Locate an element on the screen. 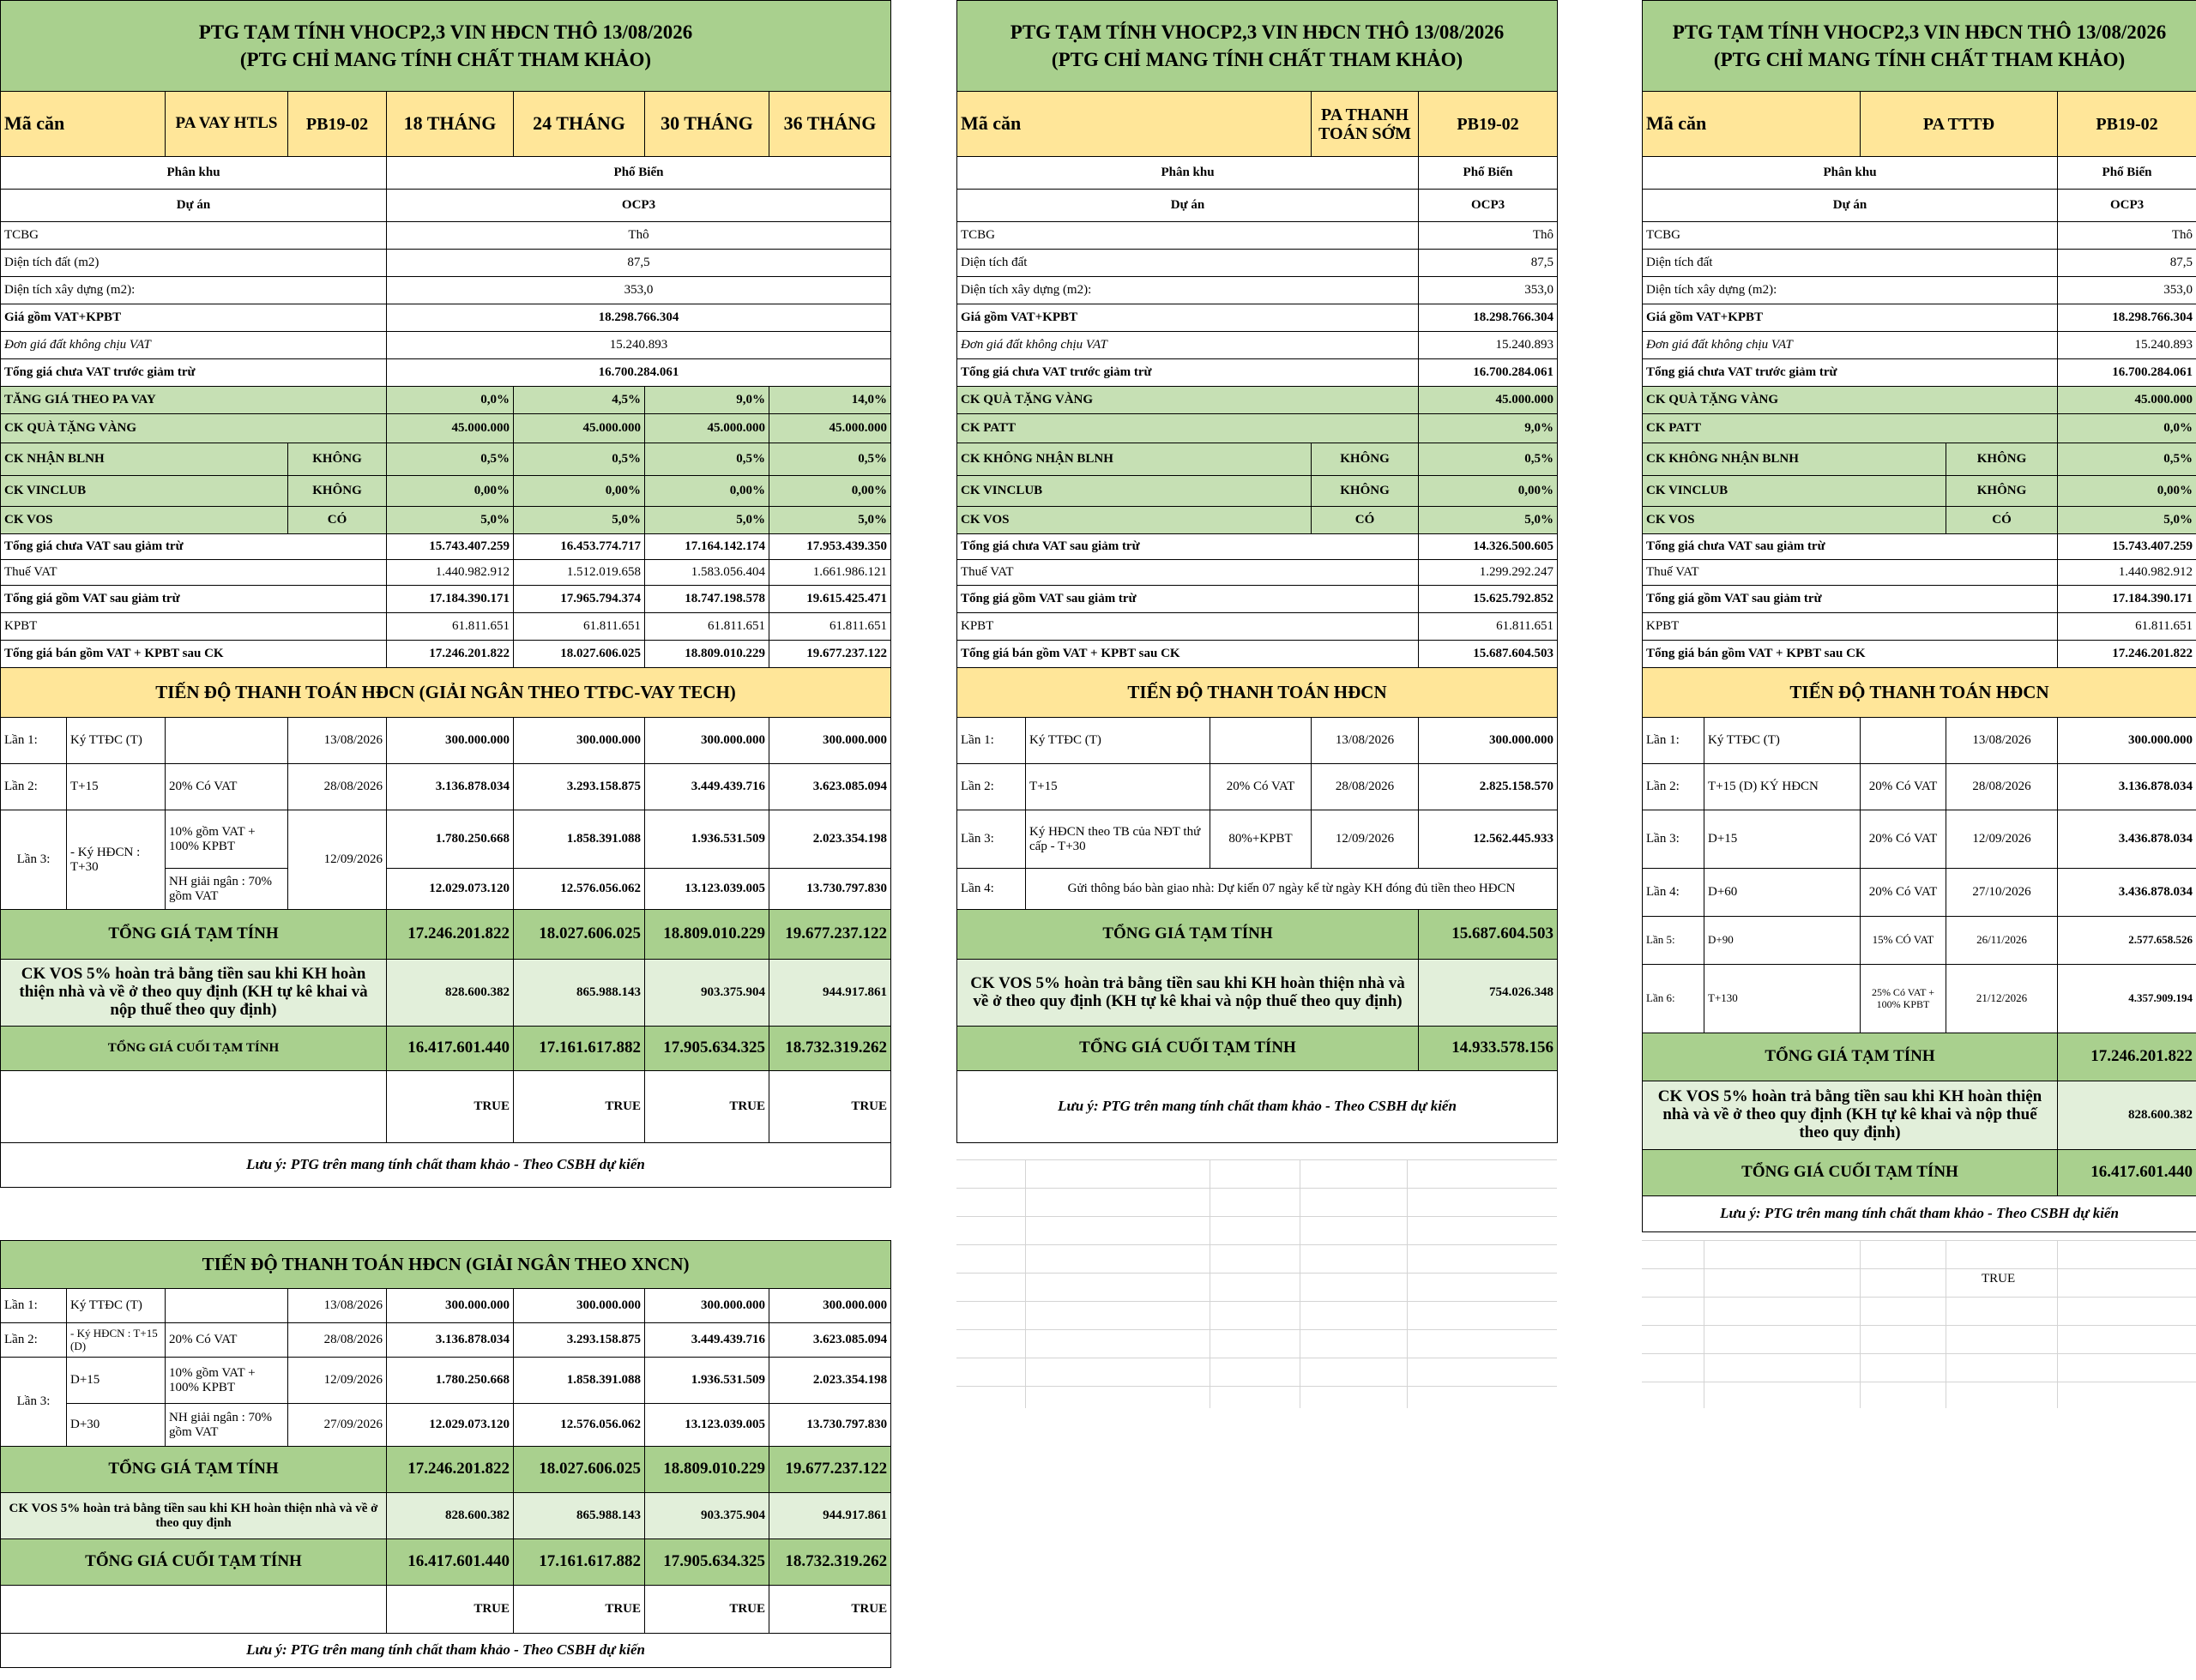 The image size is (2196, 1680). pct-note: 25% Có VAT + 100% KPBT is located at coordinates (1903, 998).